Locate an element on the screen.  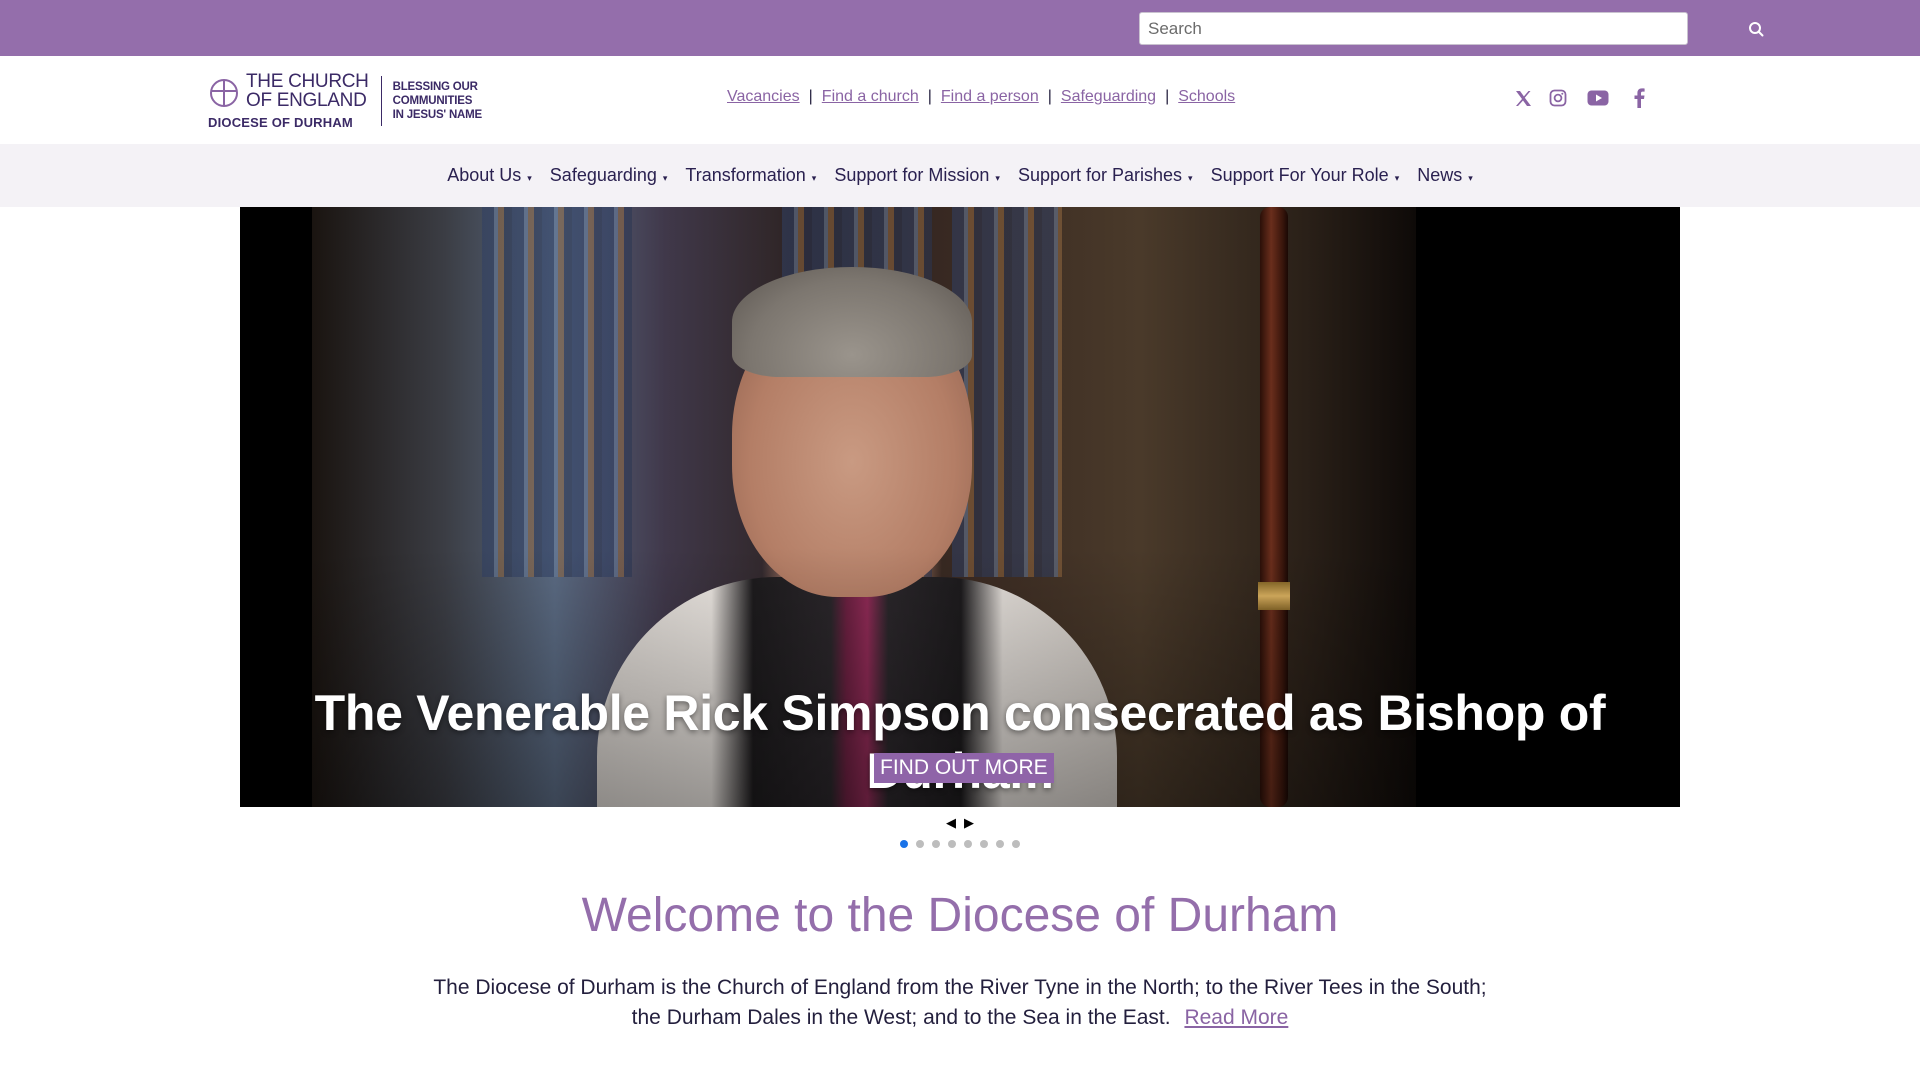
logo-tagline-line2: COMMUNITIES is located at coordinates (432, 100).